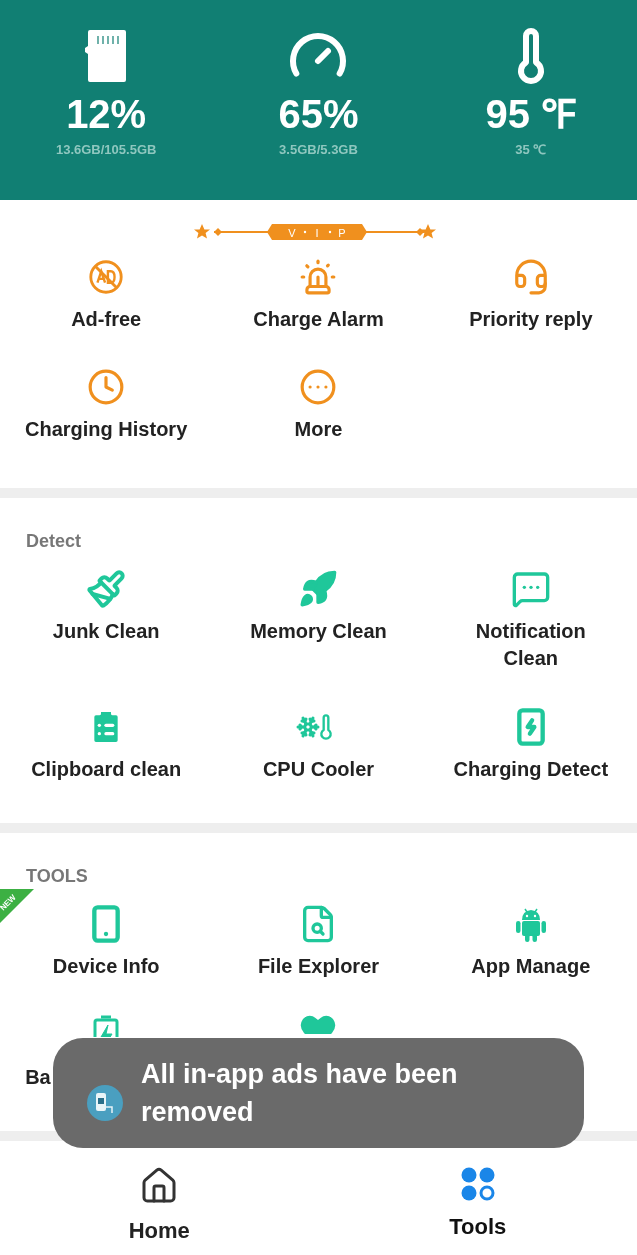  I want to click on tool-label: Charging History, so click(106, 429).